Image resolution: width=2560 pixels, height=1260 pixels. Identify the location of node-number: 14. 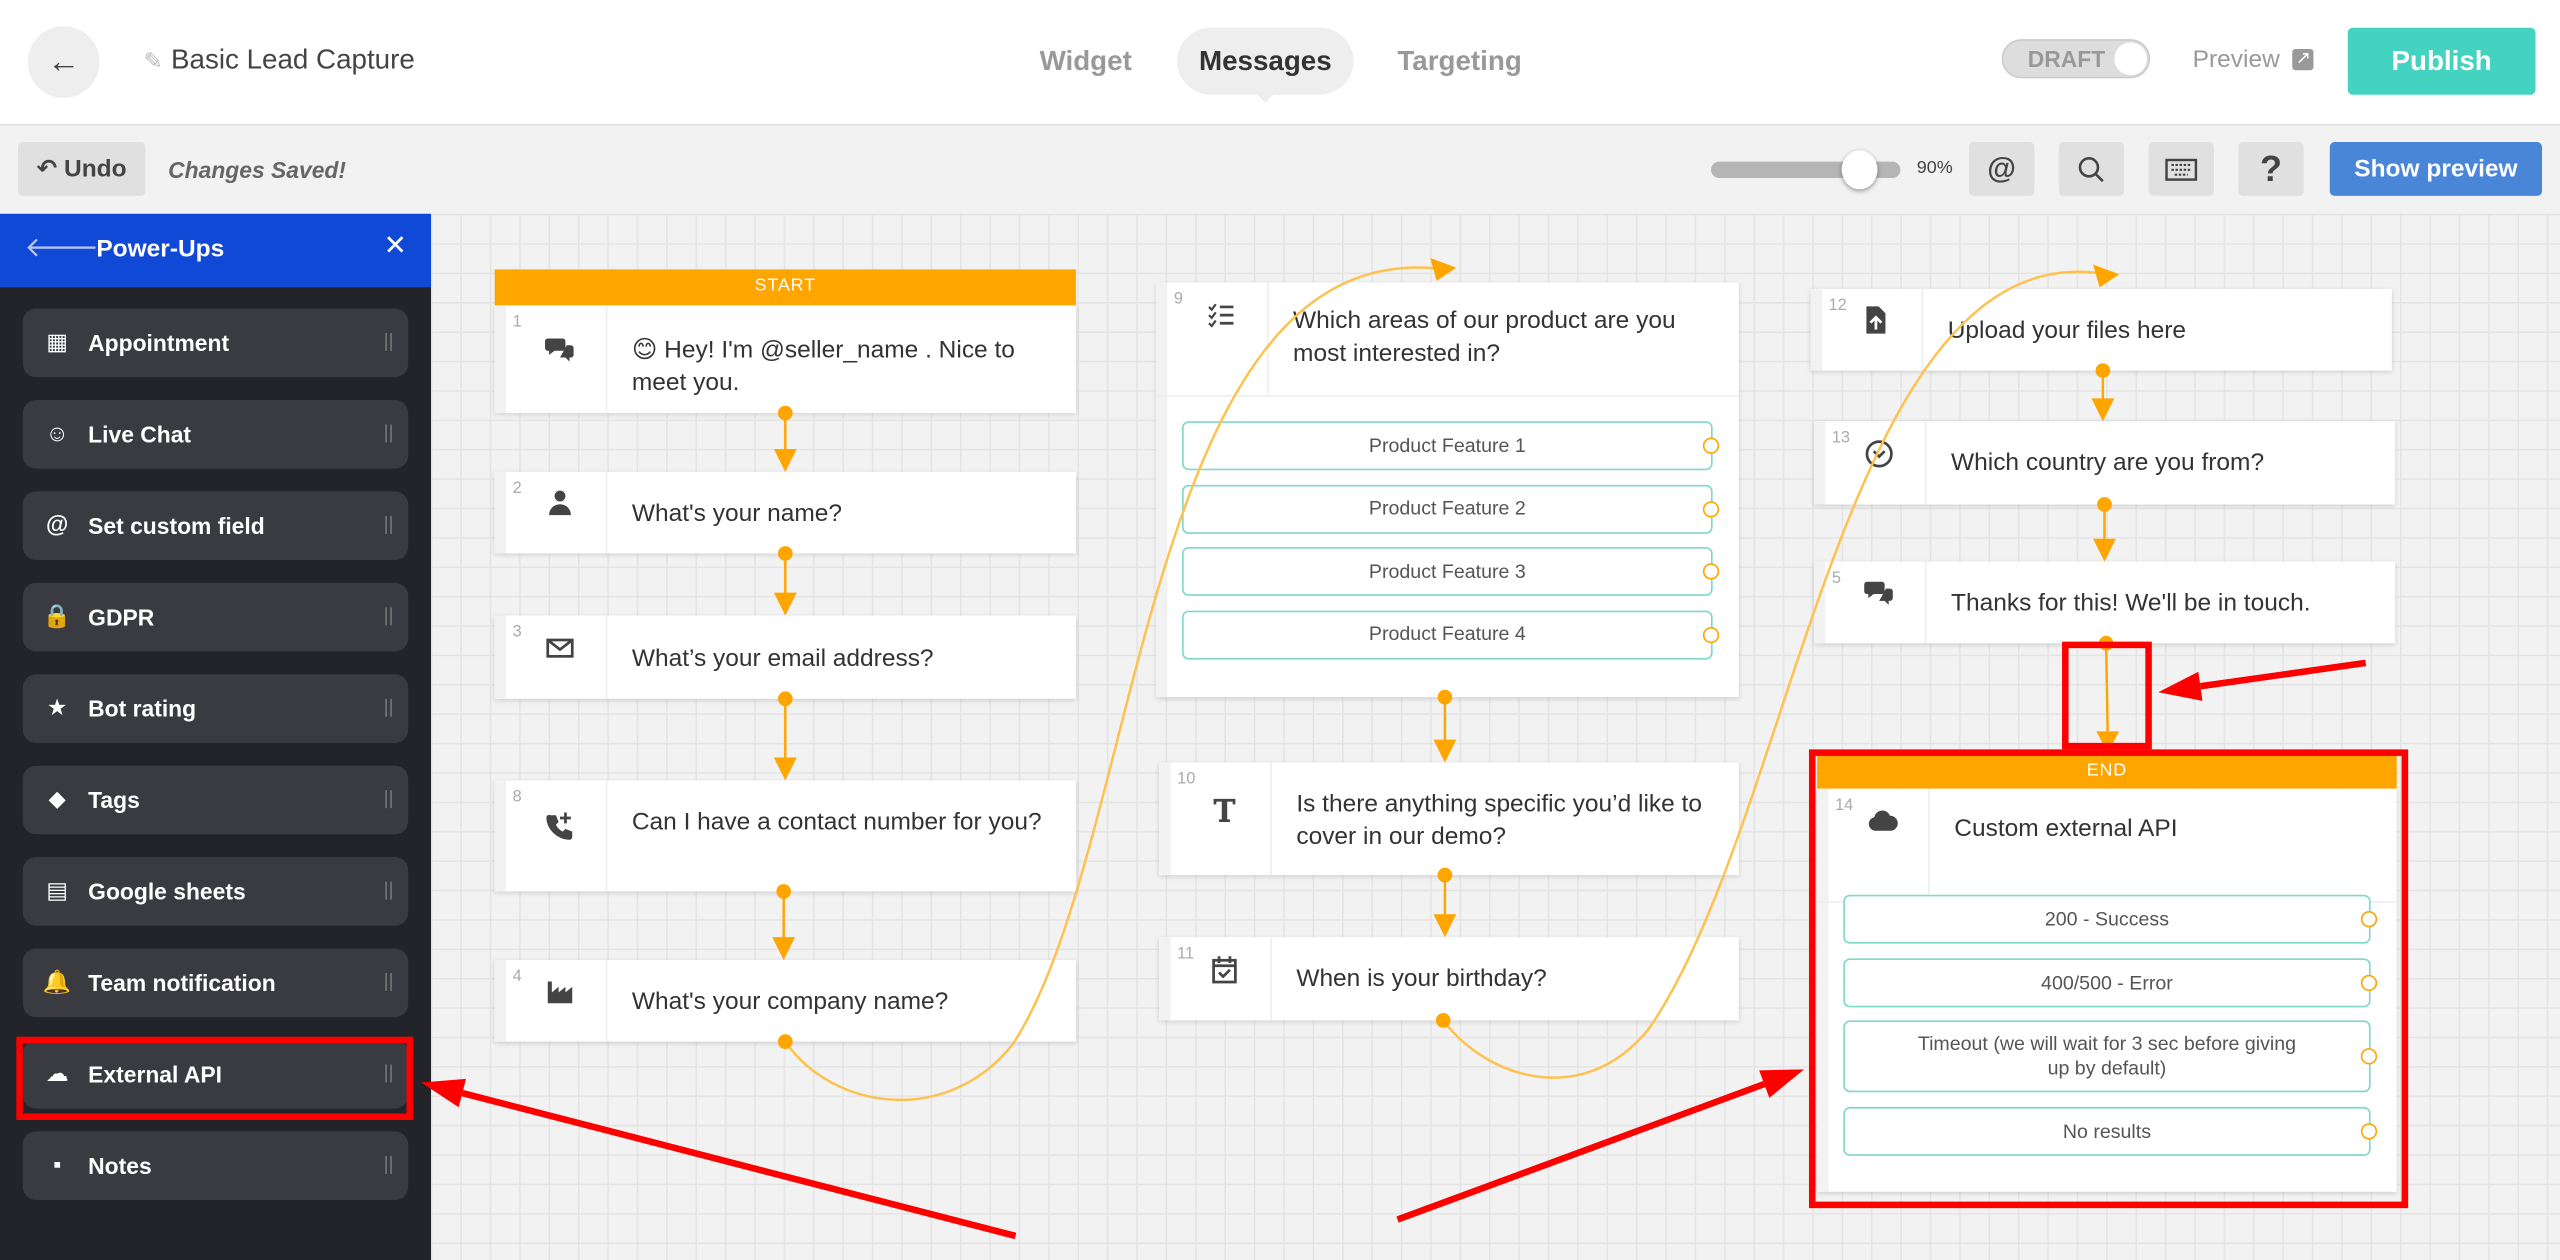
(1844, 805).